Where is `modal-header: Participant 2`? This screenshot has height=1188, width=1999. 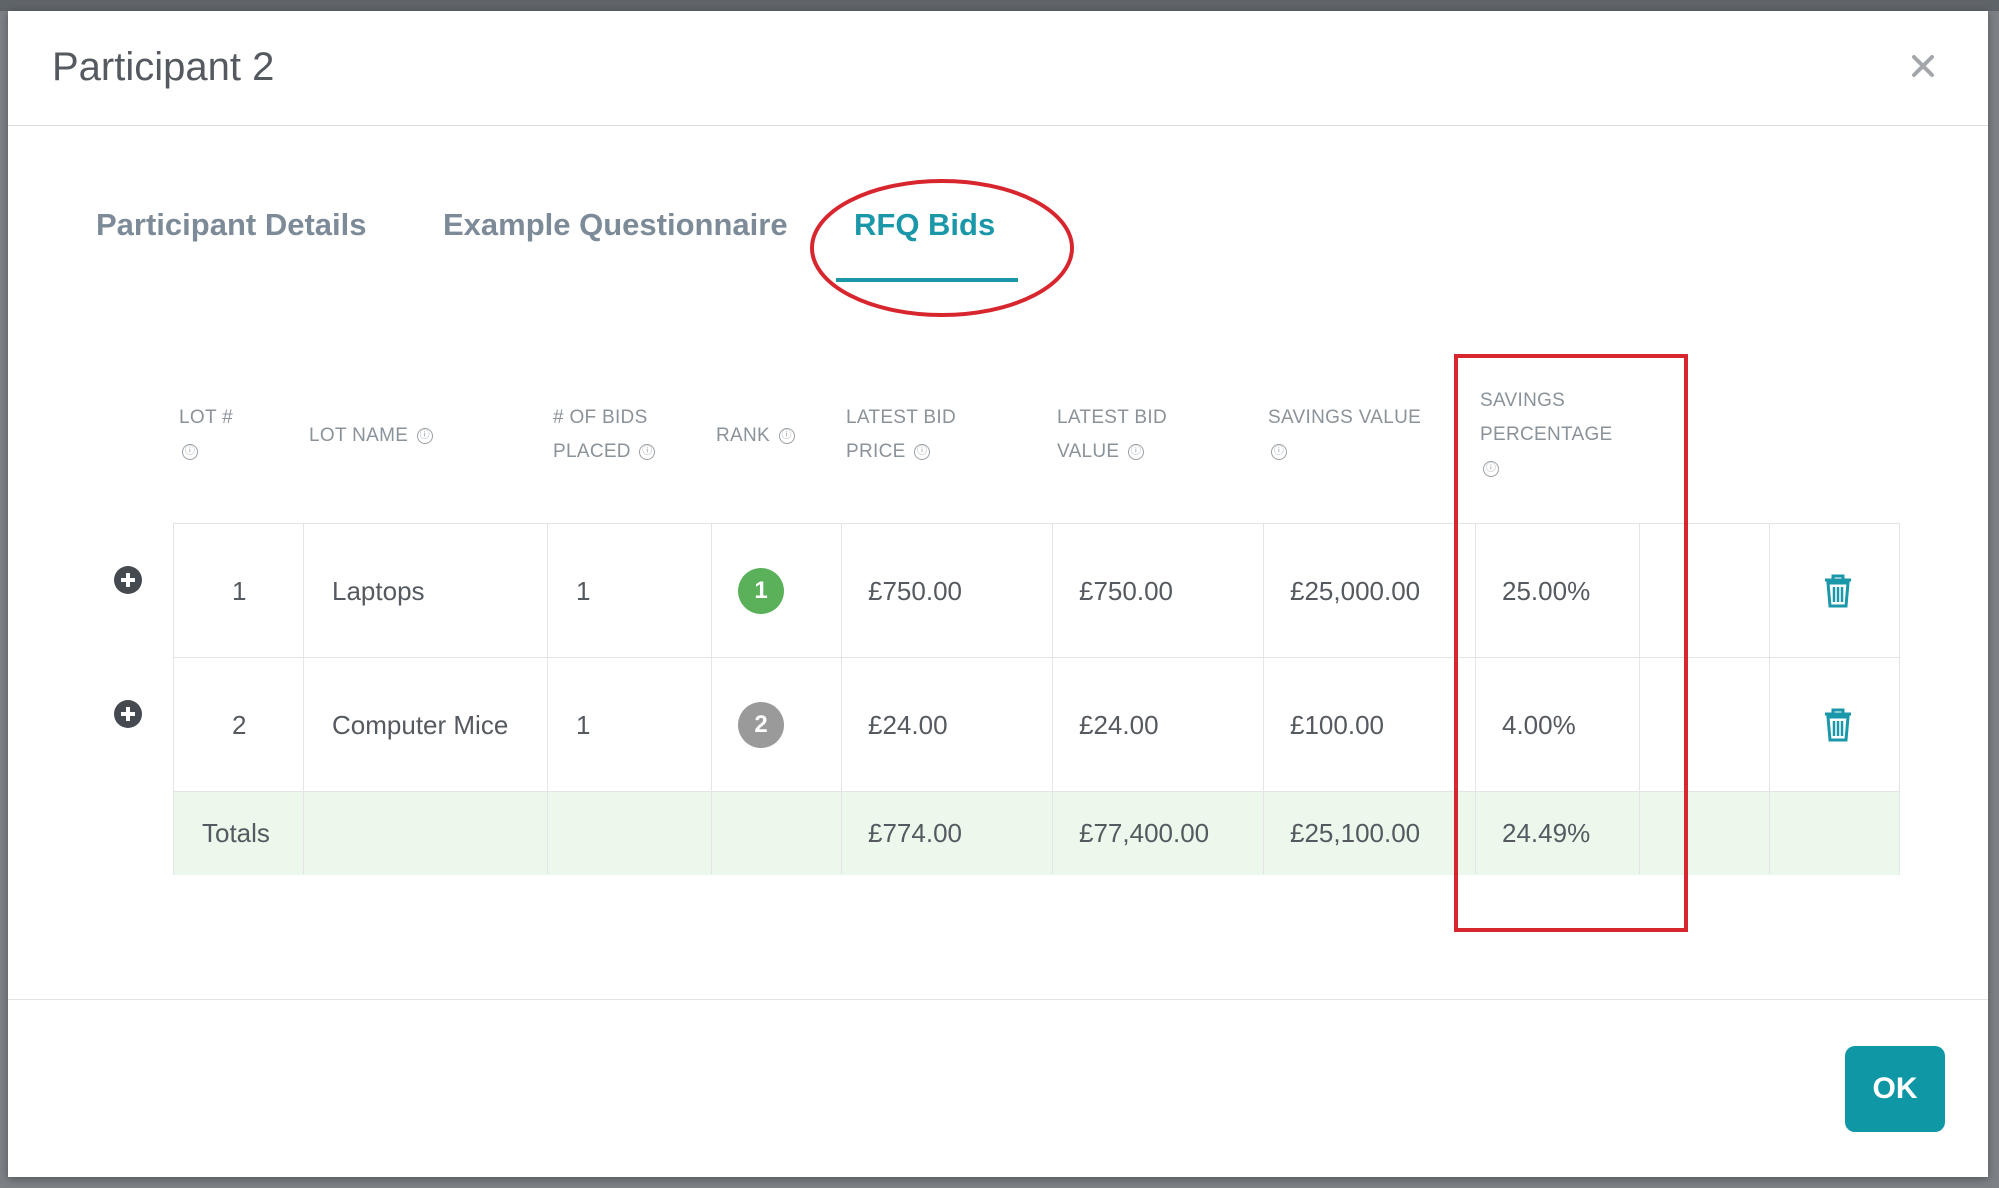 modal-header: Participant 2 is located at coordinates (998, 68).